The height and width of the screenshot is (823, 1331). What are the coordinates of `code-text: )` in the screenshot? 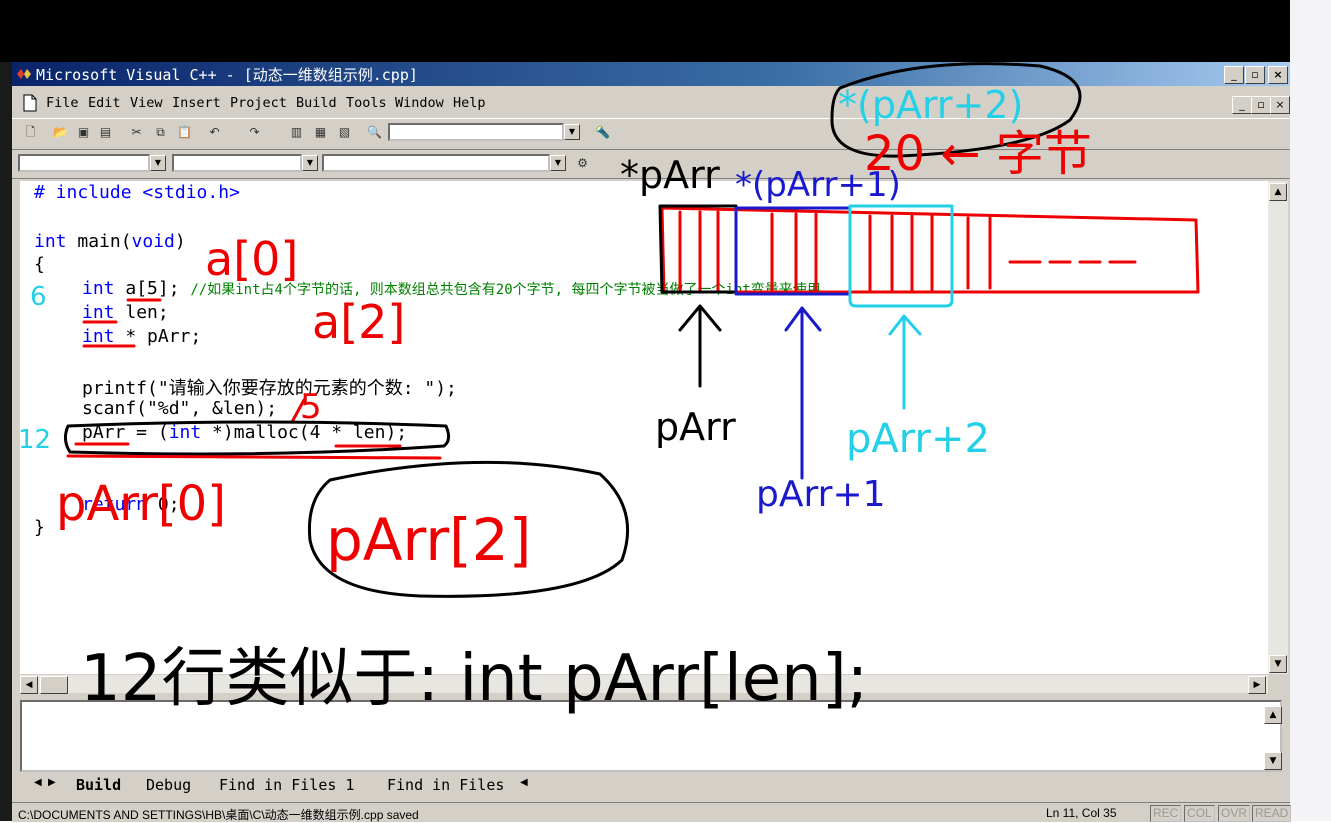 It's located at (180, 241).